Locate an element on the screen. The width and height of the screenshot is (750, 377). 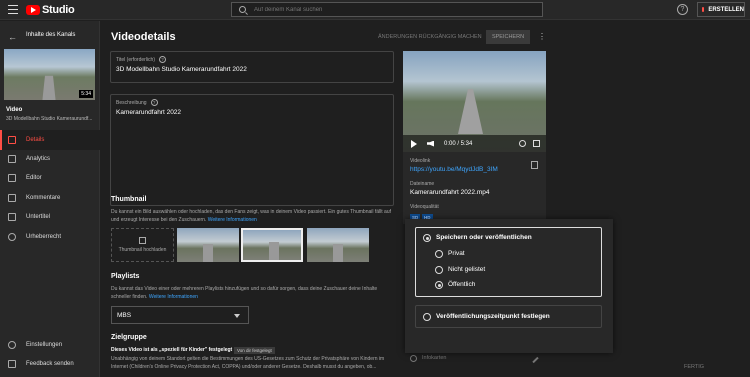
description-field-value: Kamerarundfahrt 2022 is located at coordinates (148, 112).